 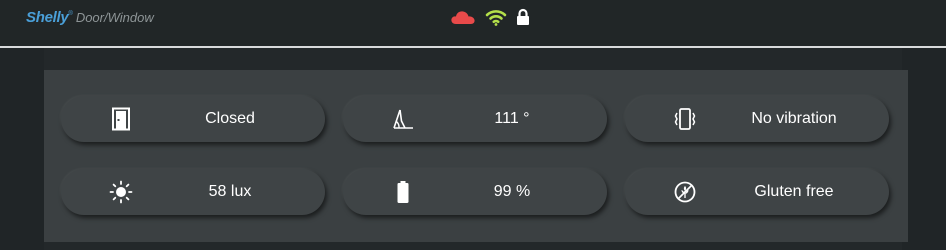 What do you see at coordinates (230, 118) in the screenshot?
I see `door-state-value: Closed` at bounding box center [230, 118].